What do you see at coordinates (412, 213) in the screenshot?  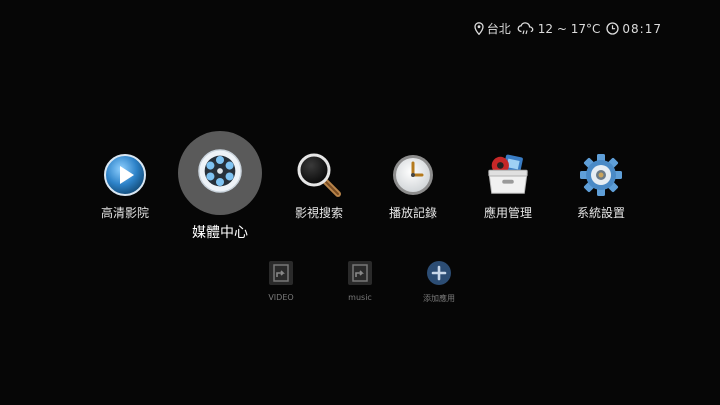 I see `app-label: 播放記錄` at bounding box center [412, 213].